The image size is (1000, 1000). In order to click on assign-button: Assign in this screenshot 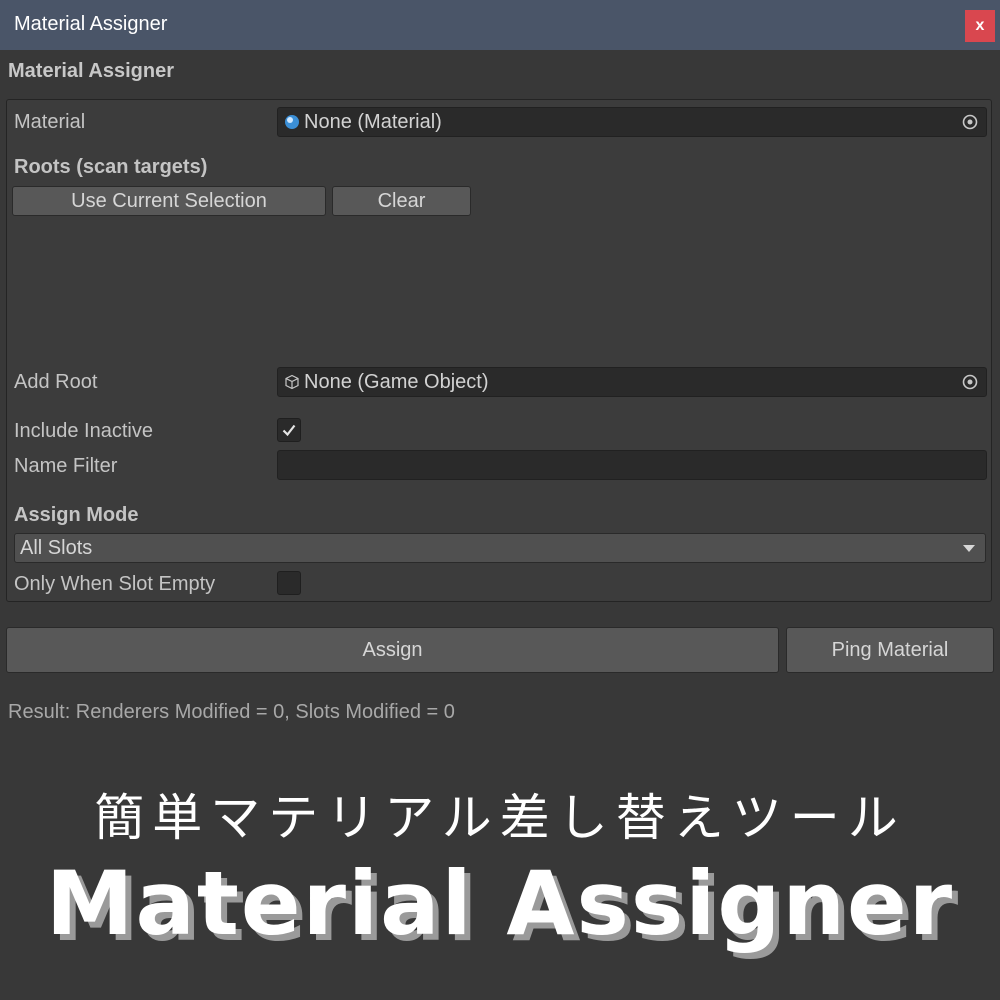, I will do `click(392, 650)`.